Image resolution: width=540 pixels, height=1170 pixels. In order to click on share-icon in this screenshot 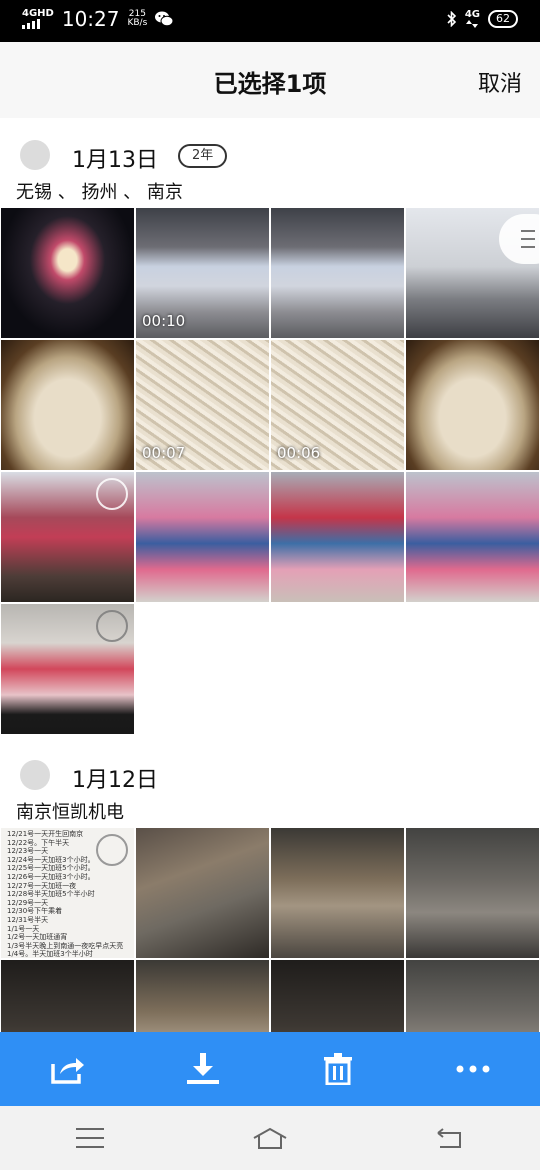, I will do `click(67, 1071)`.